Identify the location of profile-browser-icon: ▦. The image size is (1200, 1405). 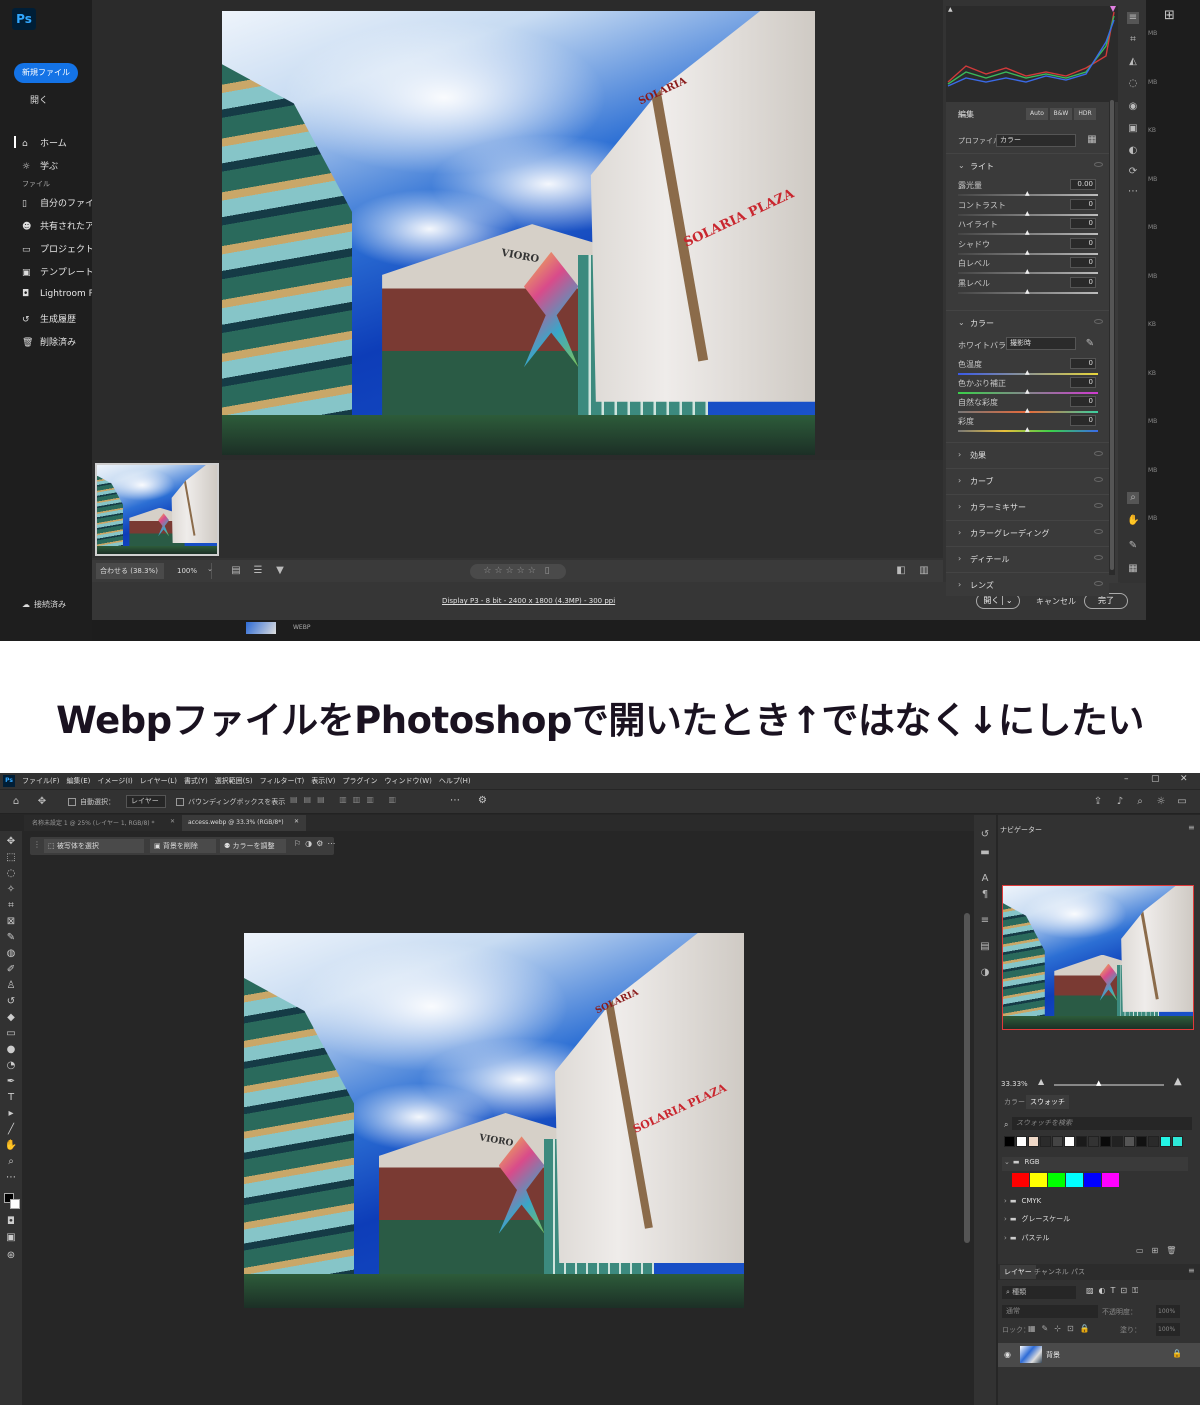
(1092, 140).